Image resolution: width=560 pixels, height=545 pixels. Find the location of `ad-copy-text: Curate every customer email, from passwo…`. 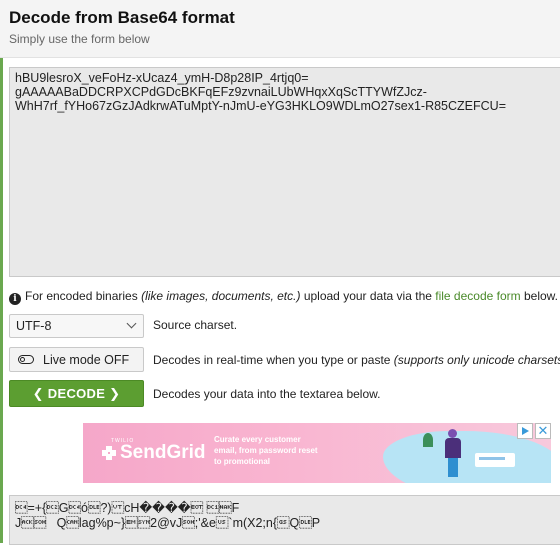

ad-copy-text: Curate every customer email, from passwo… is located at coordinates (266, 450).